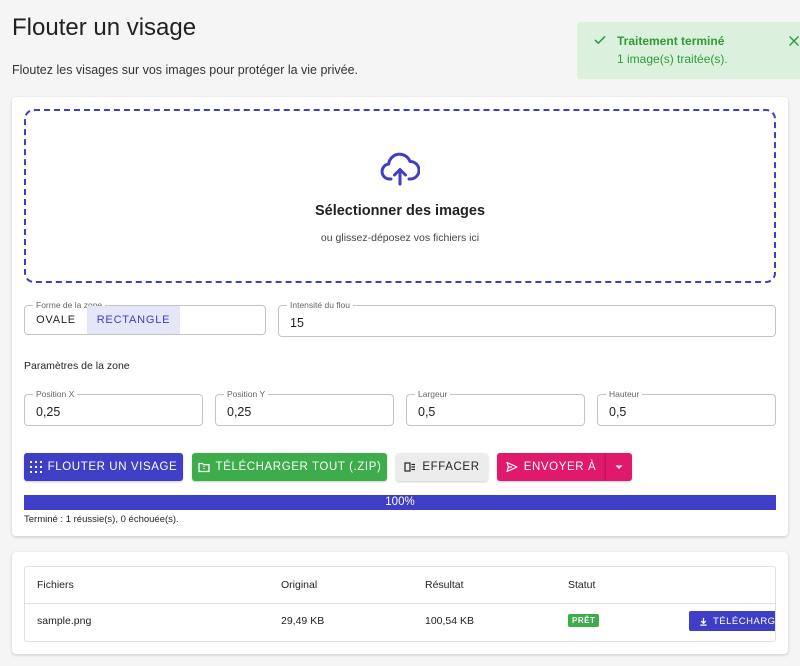  I want to click on dropzone-title: Sélectionner des images, so click(400, 211).